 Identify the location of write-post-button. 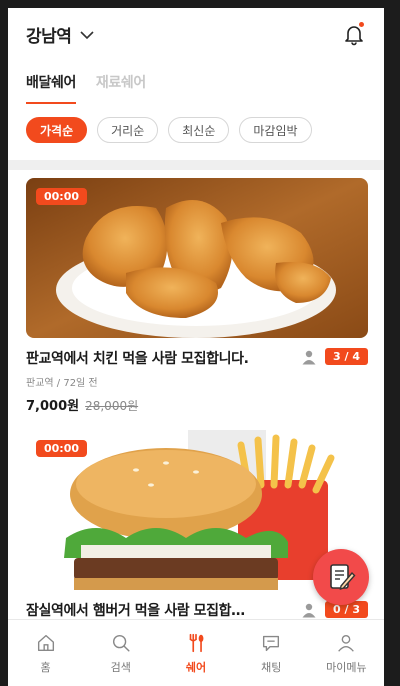
(341, 577).